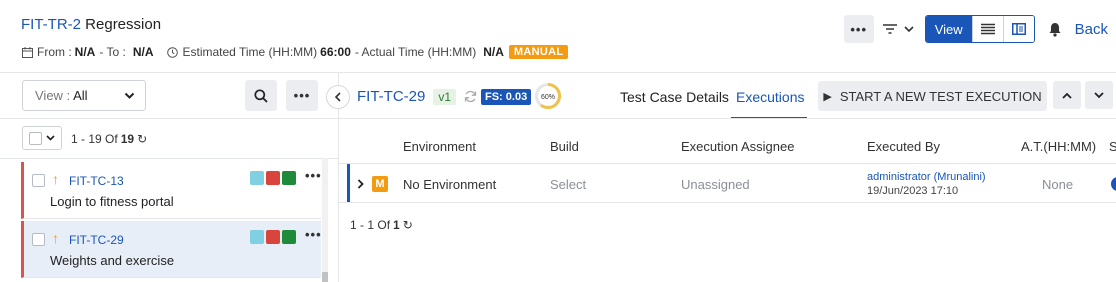  What do you see at coordinates (727, 163) in the screenshot?
I see `table-header-divider` at bounding box center [727, 163].